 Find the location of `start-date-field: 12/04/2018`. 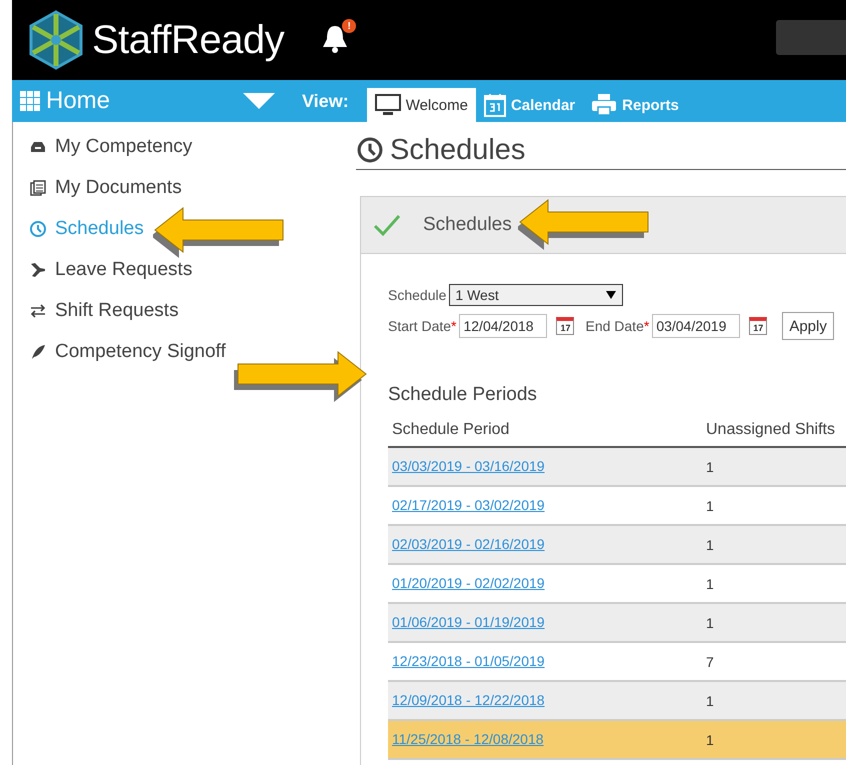

start-date-field: 12/04/2018 is located at coordinates (503, 326).